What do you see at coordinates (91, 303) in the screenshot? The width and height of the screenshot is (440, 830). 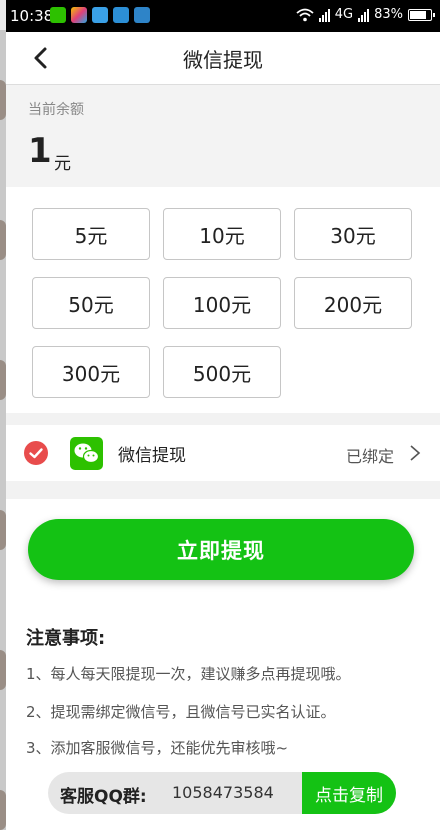 I see `amount-option-50: 50元` at bounding box center [91, 303].